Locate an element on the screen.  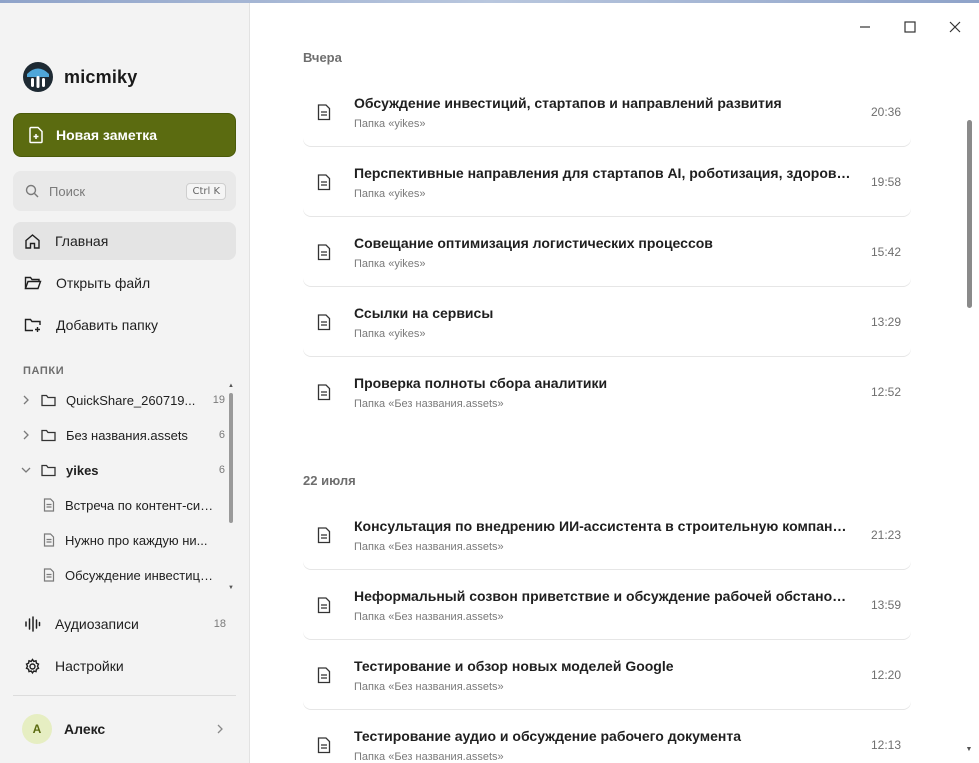
folder-open-icon is located at coordinates (33, 283).